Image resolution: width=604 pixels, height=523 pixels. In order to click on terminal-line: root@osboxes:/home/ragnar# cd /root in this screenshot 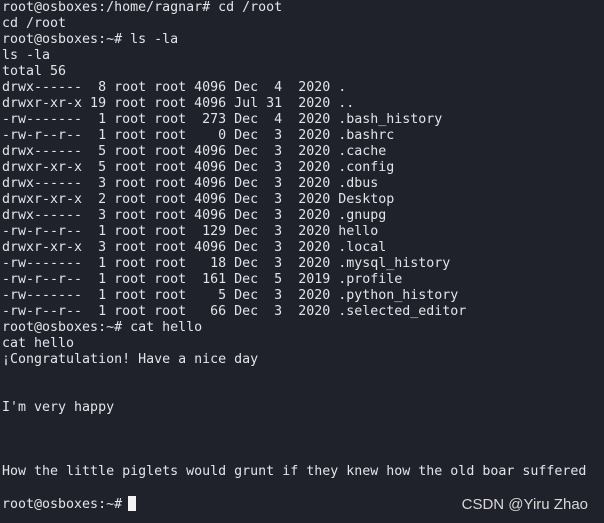, I will do `click(142, 7)`.